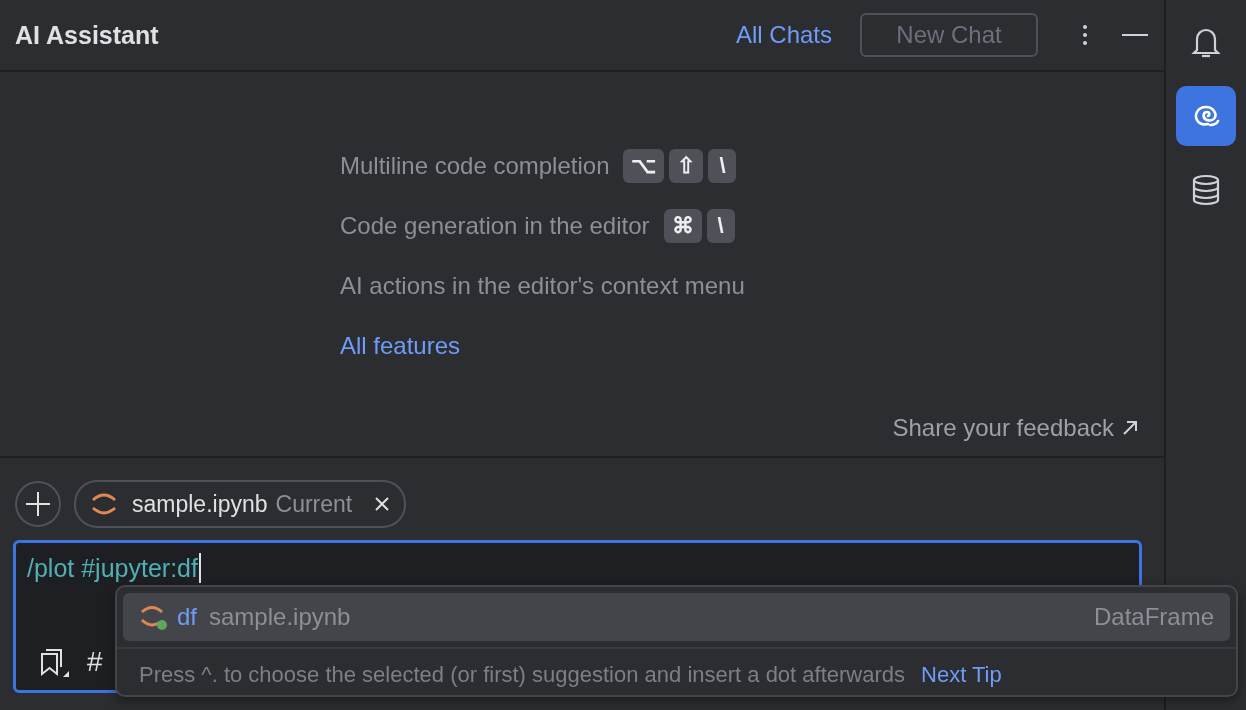 This screenshot has height=710, width=1246. Describe the element at coordinates (400, 346) in the screenshot. I see `all-features-link: All features` at that location.